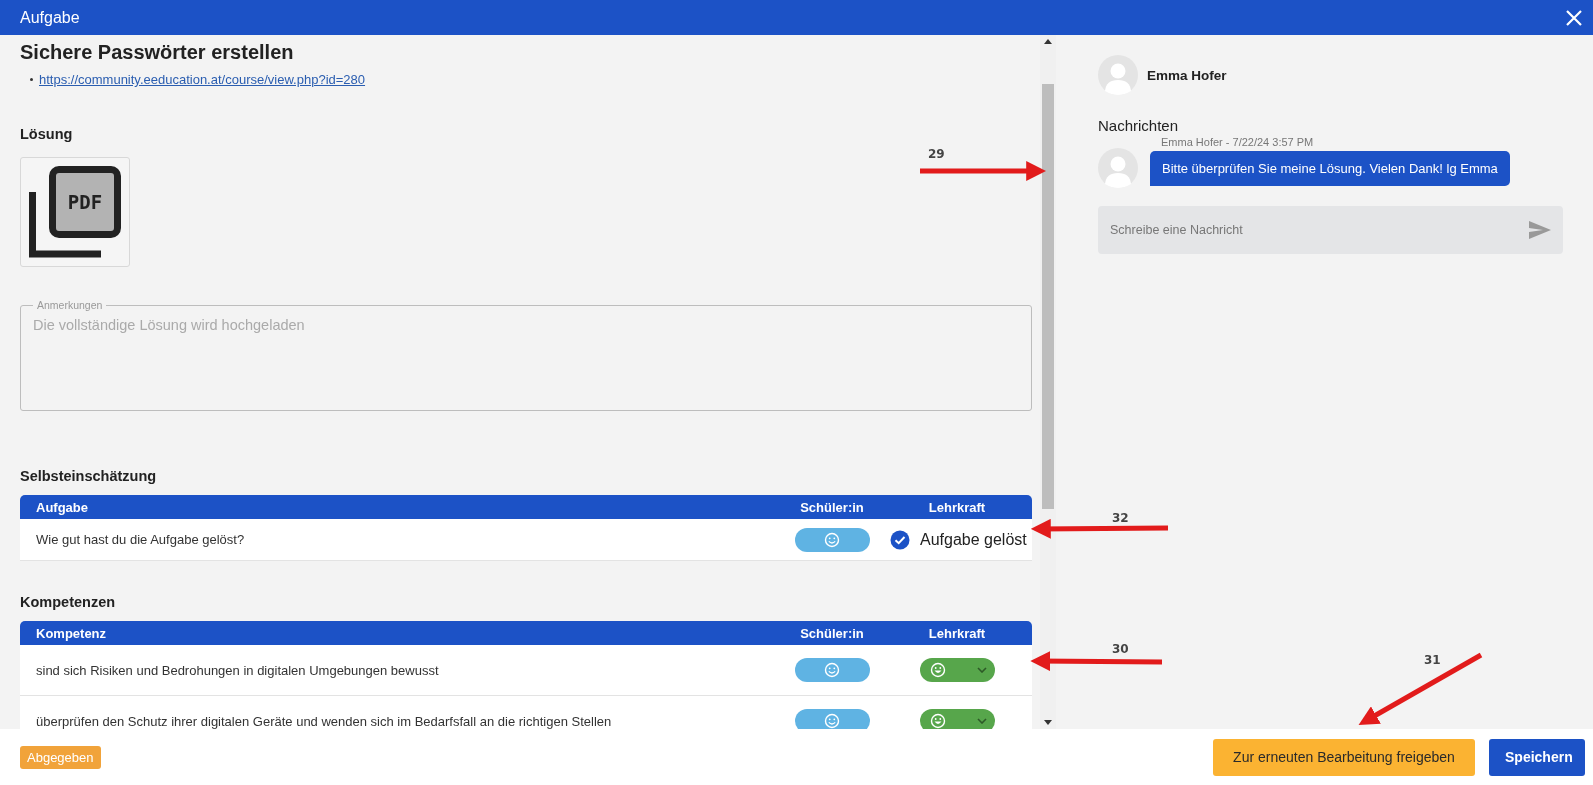  I want to click on column-header: Aufgabe, so click(62, 507).